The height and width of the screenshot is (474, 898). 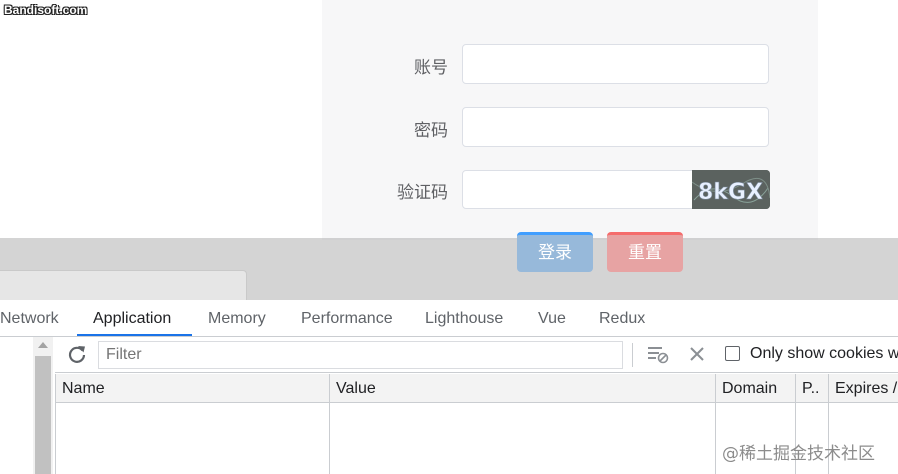 I want to click on captcha-graphic: 8kGX, so click(x=731, y=189).